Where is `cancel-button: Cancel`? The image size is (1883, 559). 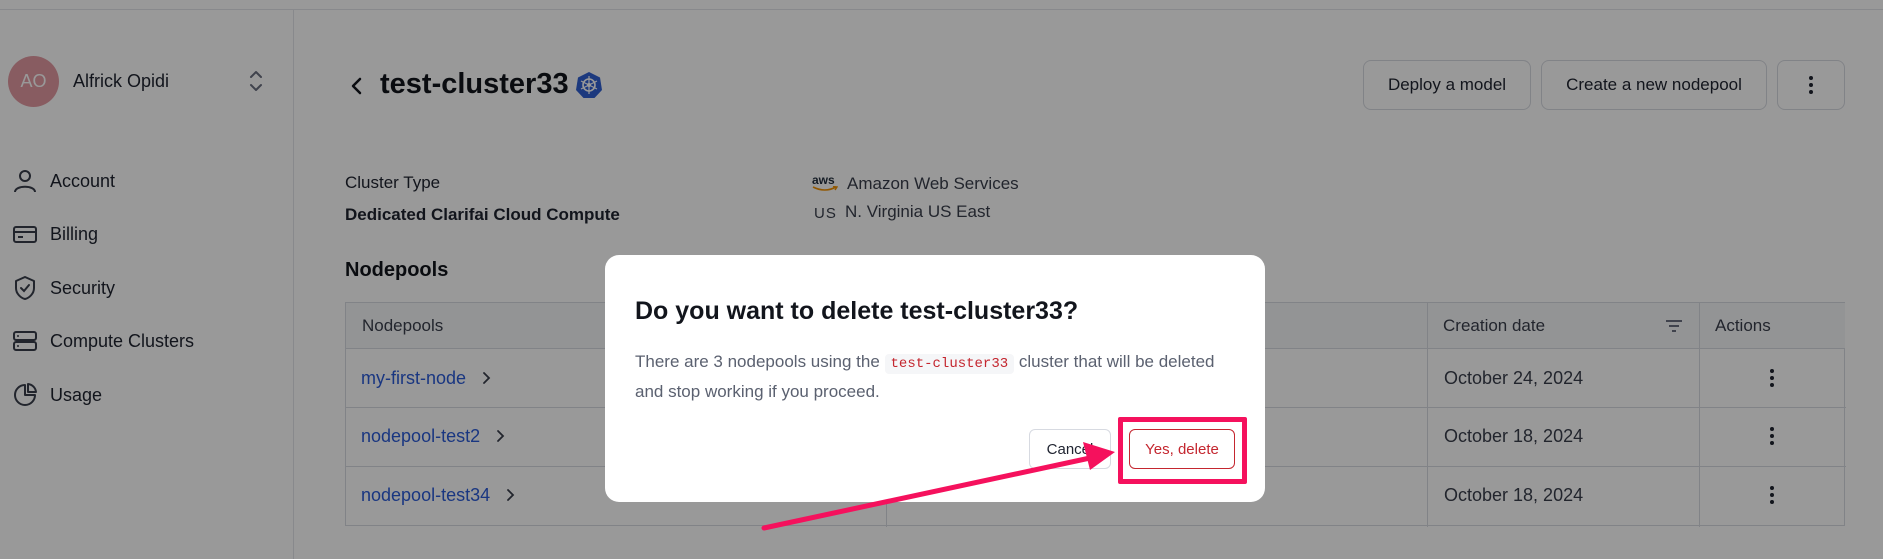 cancel-button: Cancel is located at coordinates (1070, 449).